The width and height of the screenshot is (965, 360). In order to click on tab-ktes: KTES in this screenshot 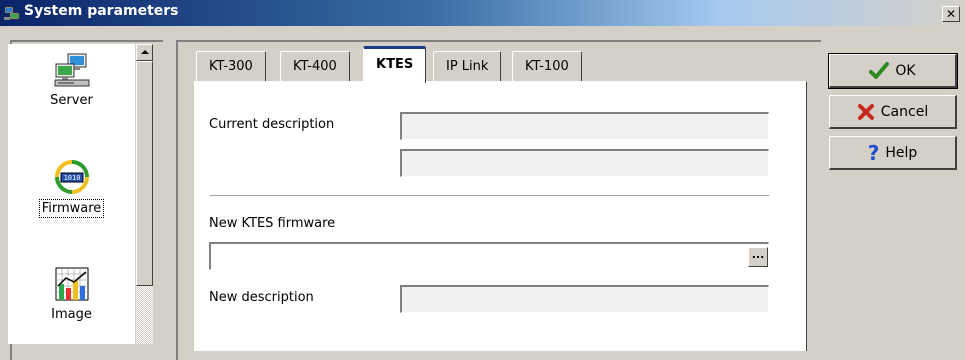, I will do `click(395, 64)`.